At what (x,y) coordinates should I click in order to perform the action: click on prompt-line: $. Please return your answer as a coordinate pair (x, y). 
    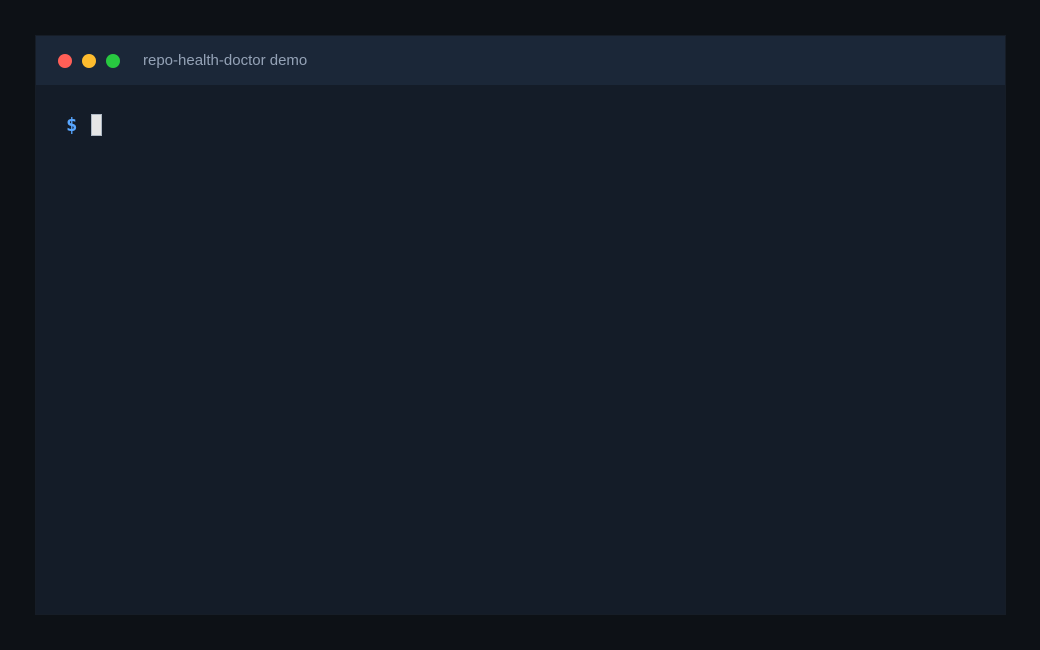
    Looking at the image, I should click on (84, 125).